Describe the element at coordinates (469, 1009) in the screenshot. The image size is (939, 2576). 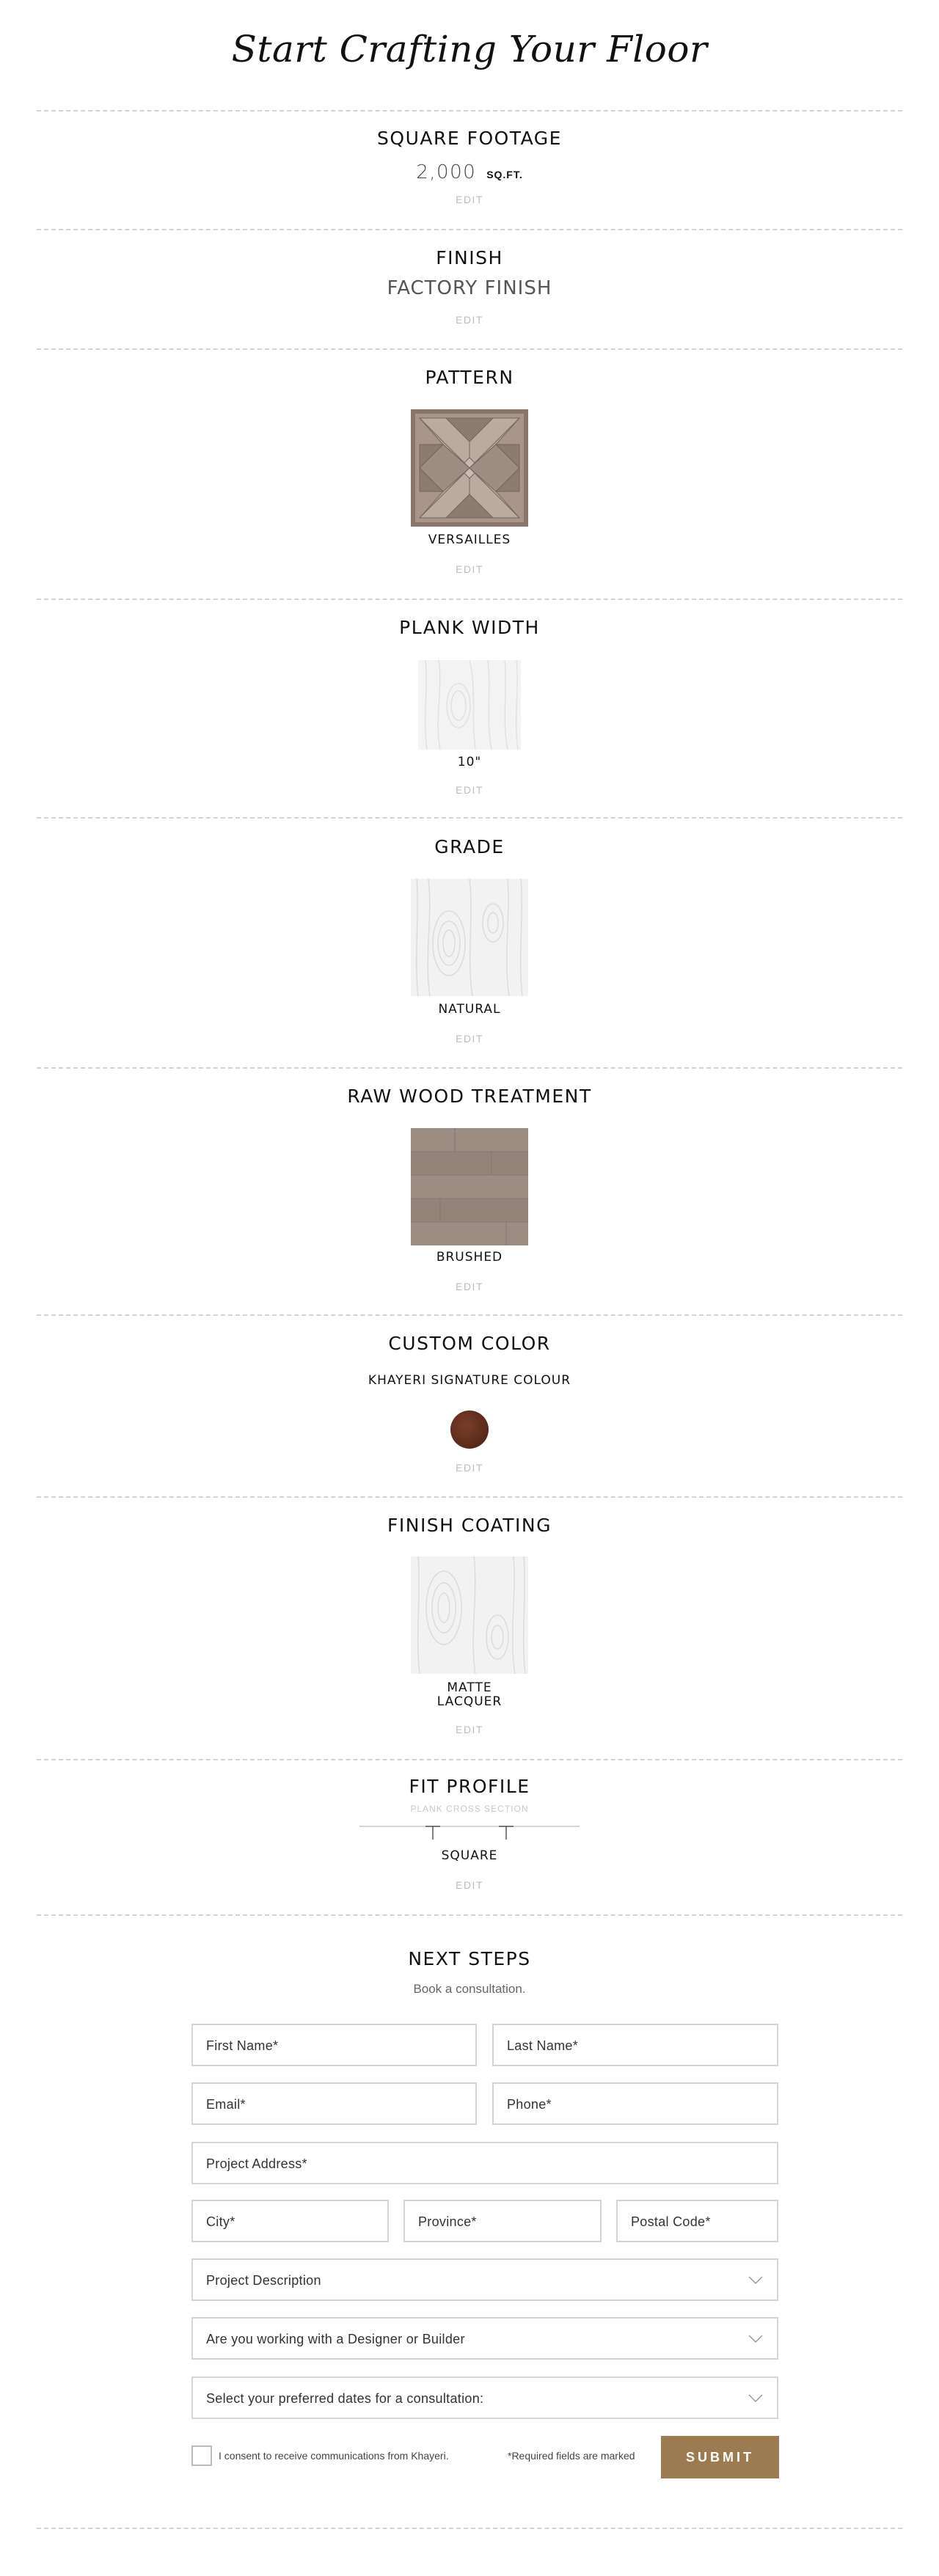
I see `grade-label: NATURAL` at that location.